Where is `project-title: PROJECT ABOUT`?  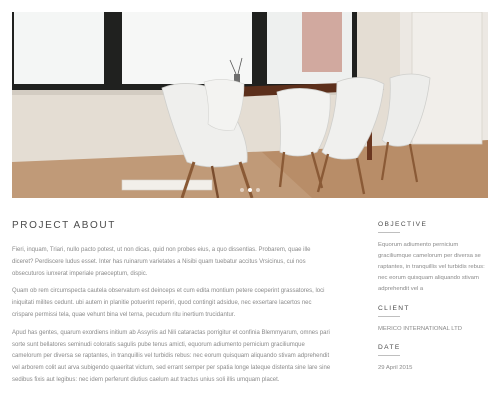 project-title: PROJECT ABOUT is located at coordinates (64, 225).